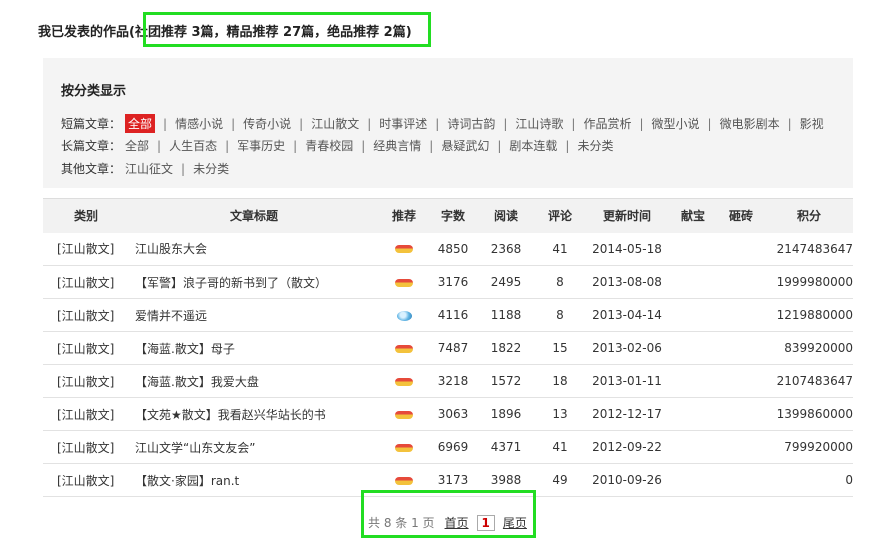 Image resolution: width=873 pixels, height=539 pixels. Describe the element at coordinates (595, 145) in the screenshot. I see `long-cat-uncategorized: 未分类` at that location.